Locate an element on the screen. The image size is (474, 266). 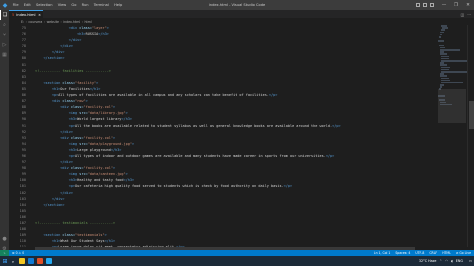
breadcrumb-item: index.html is located at coordinates (71, 22).